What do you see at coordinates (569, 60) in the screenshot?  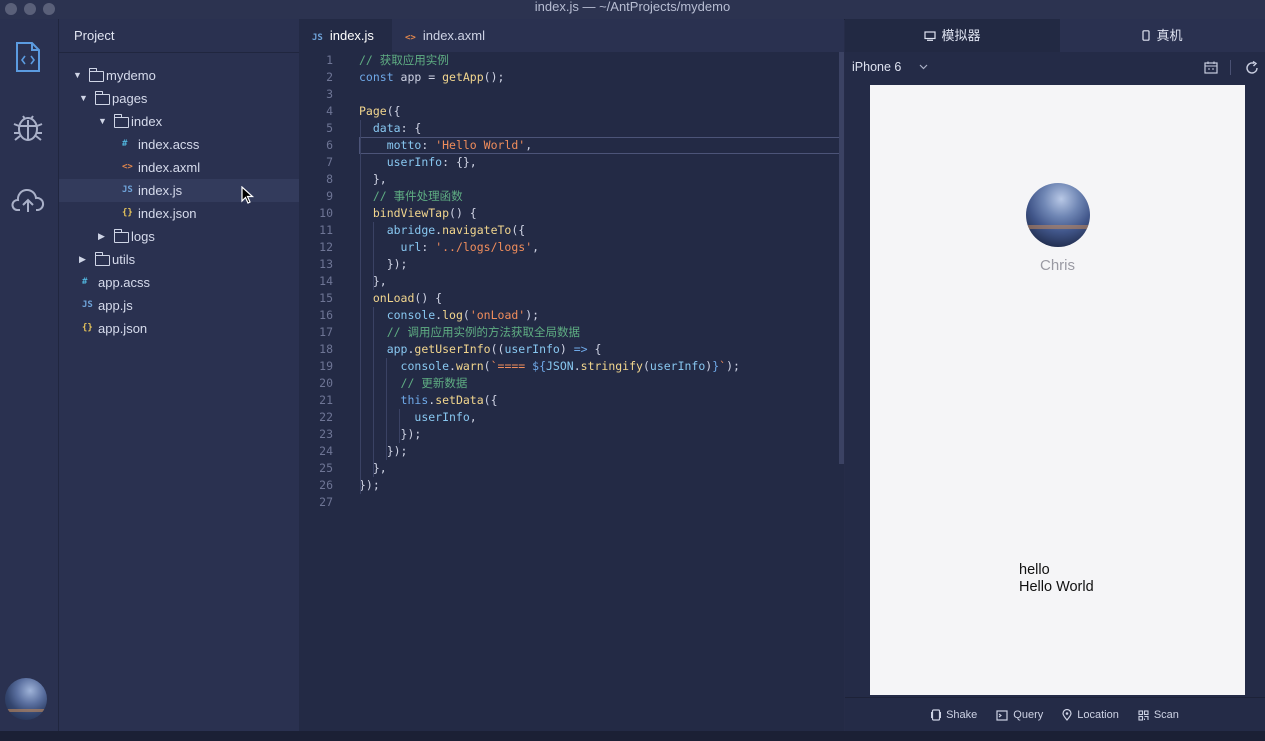 I see `code-line: 1 // 获取应用实例` at bounding box center [569, 60].